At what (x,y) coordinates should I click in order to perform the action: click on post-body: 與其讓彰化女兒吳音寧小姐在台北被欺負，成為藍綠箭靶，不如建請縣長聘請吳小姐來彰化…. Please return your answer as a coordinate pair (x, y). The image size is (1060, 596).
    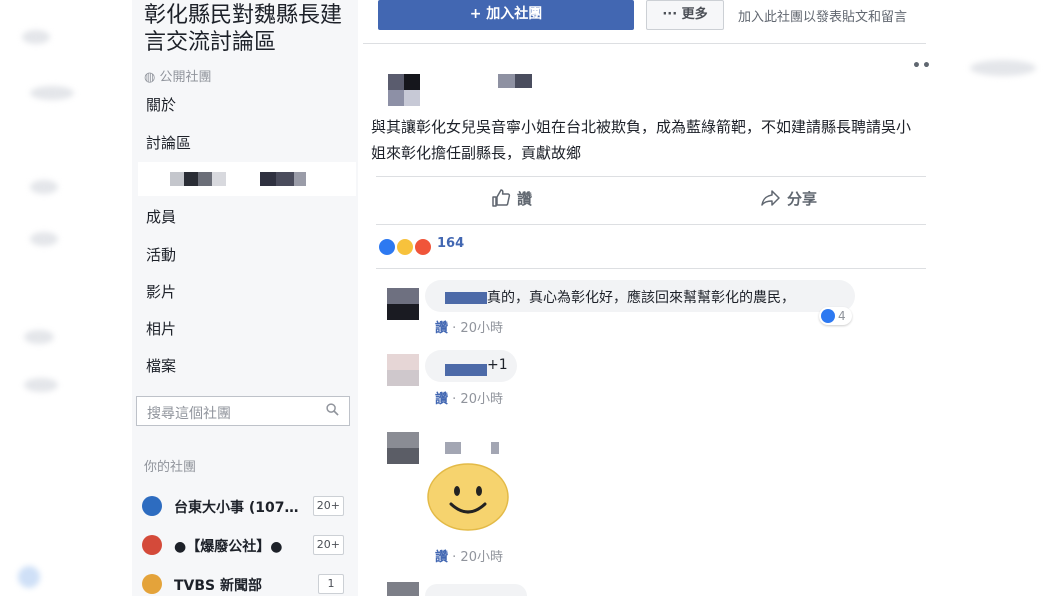
    Looking at the image, I should click on (641, 140).